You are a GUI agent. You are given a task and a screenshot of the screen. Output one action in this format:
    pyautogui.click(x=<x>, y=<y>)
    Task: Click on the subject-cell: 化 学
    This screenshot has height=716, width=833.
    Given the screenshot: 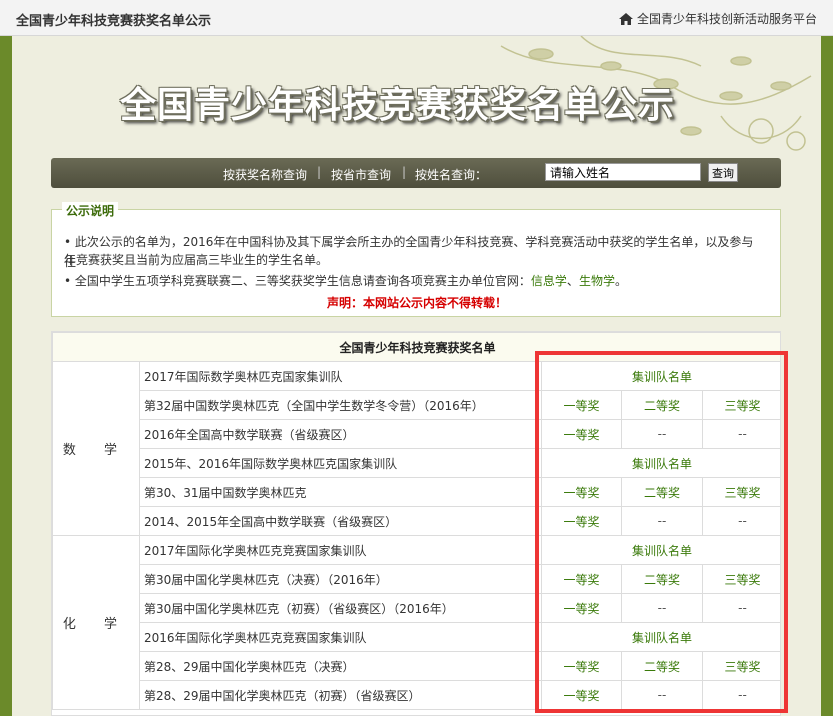 What is the action you would take?
    pyautogui.click(x=96, y=622)
    